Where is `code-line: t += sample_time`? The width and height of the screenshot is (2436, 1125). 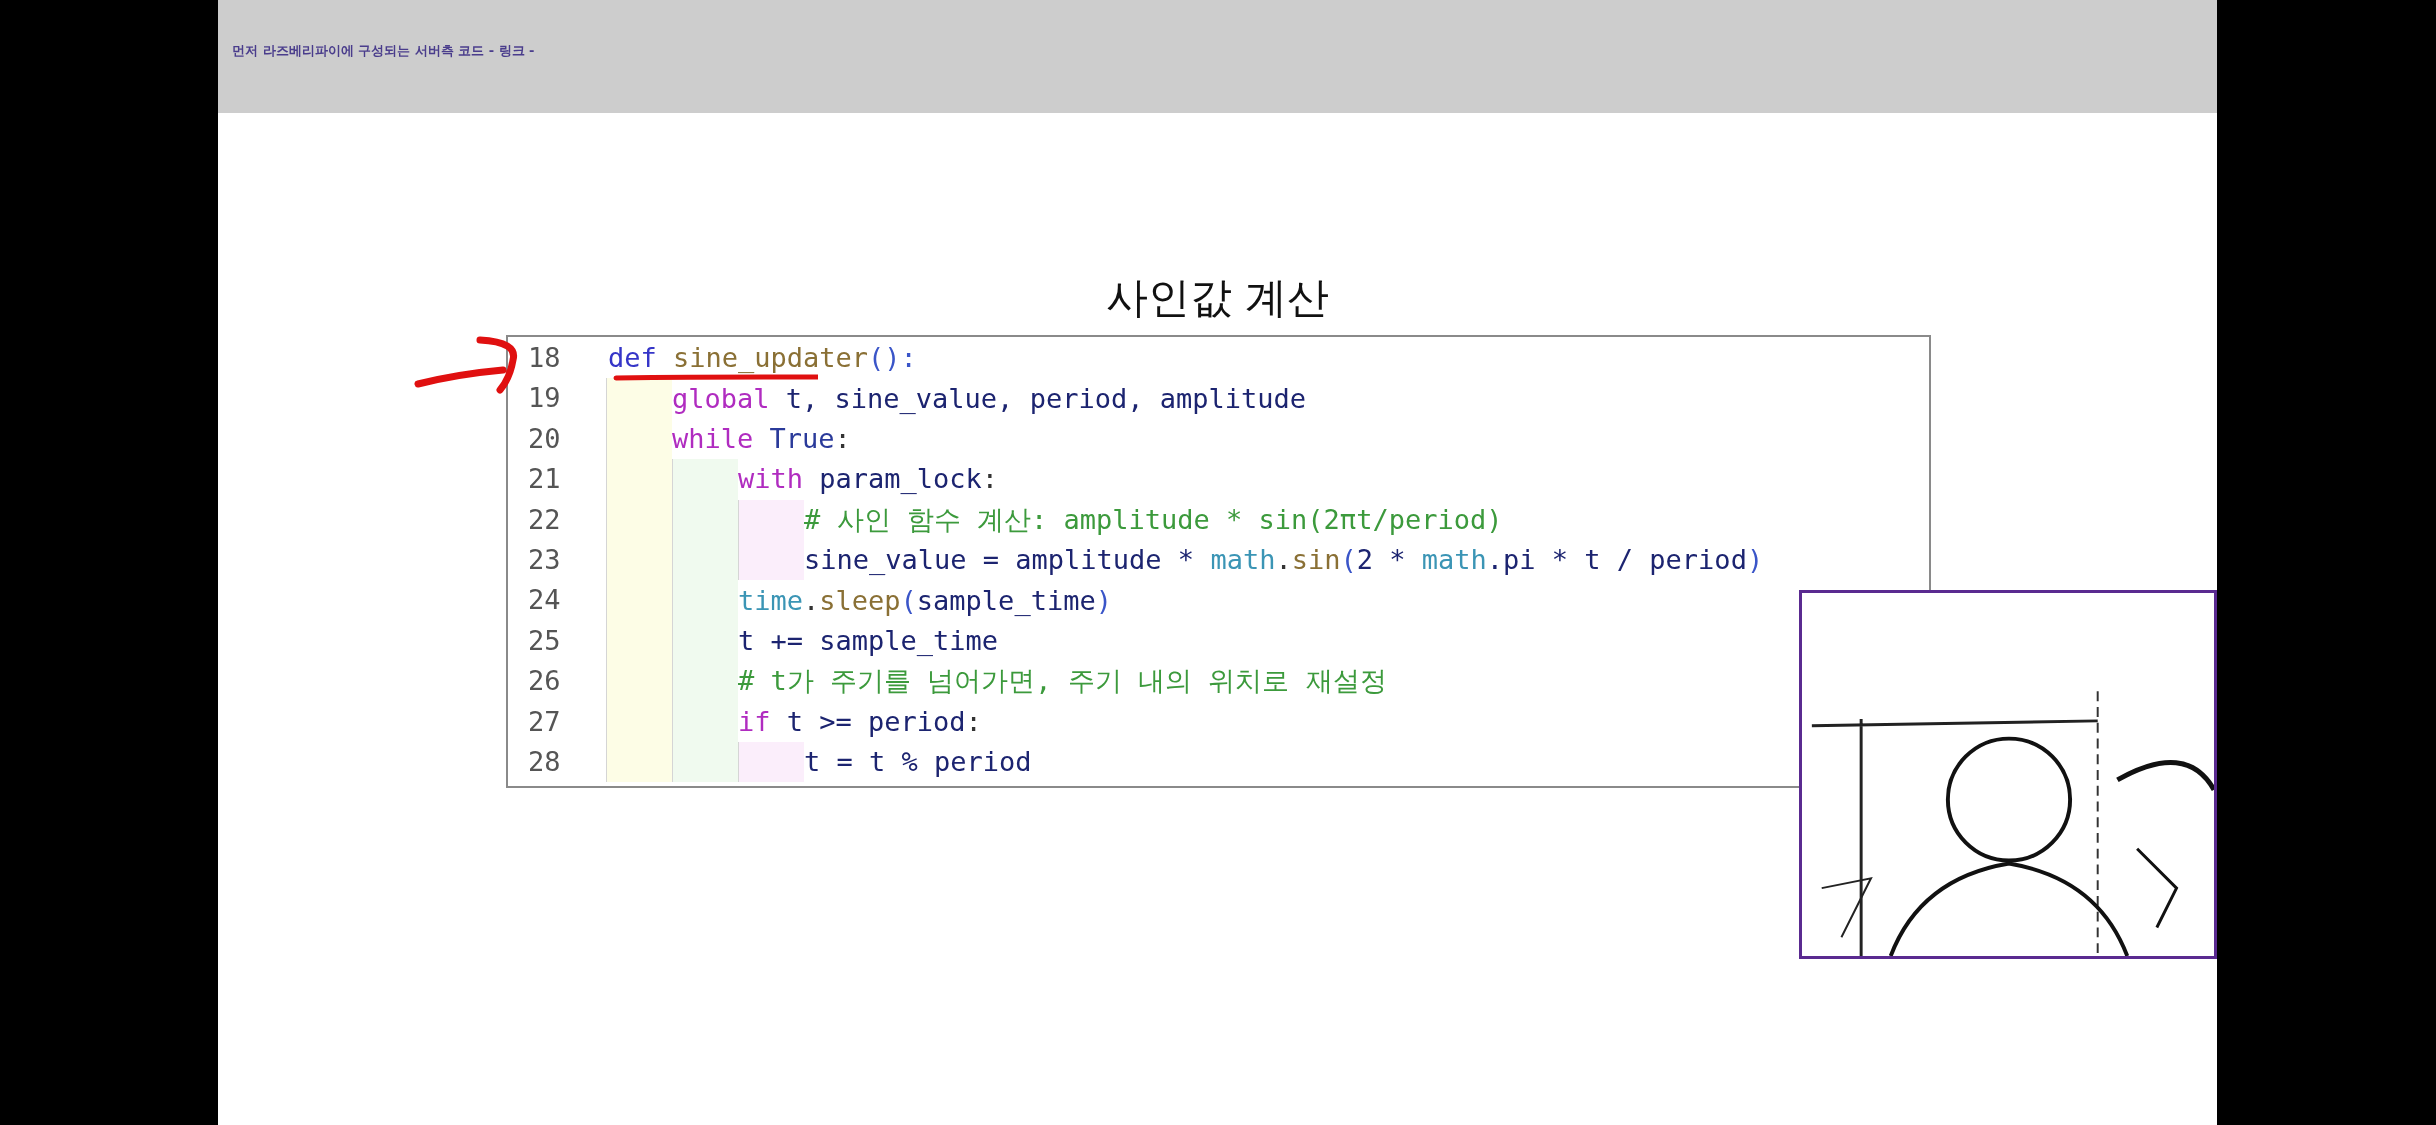
code-line: t += sample_time is located at coordinates (868, 640).